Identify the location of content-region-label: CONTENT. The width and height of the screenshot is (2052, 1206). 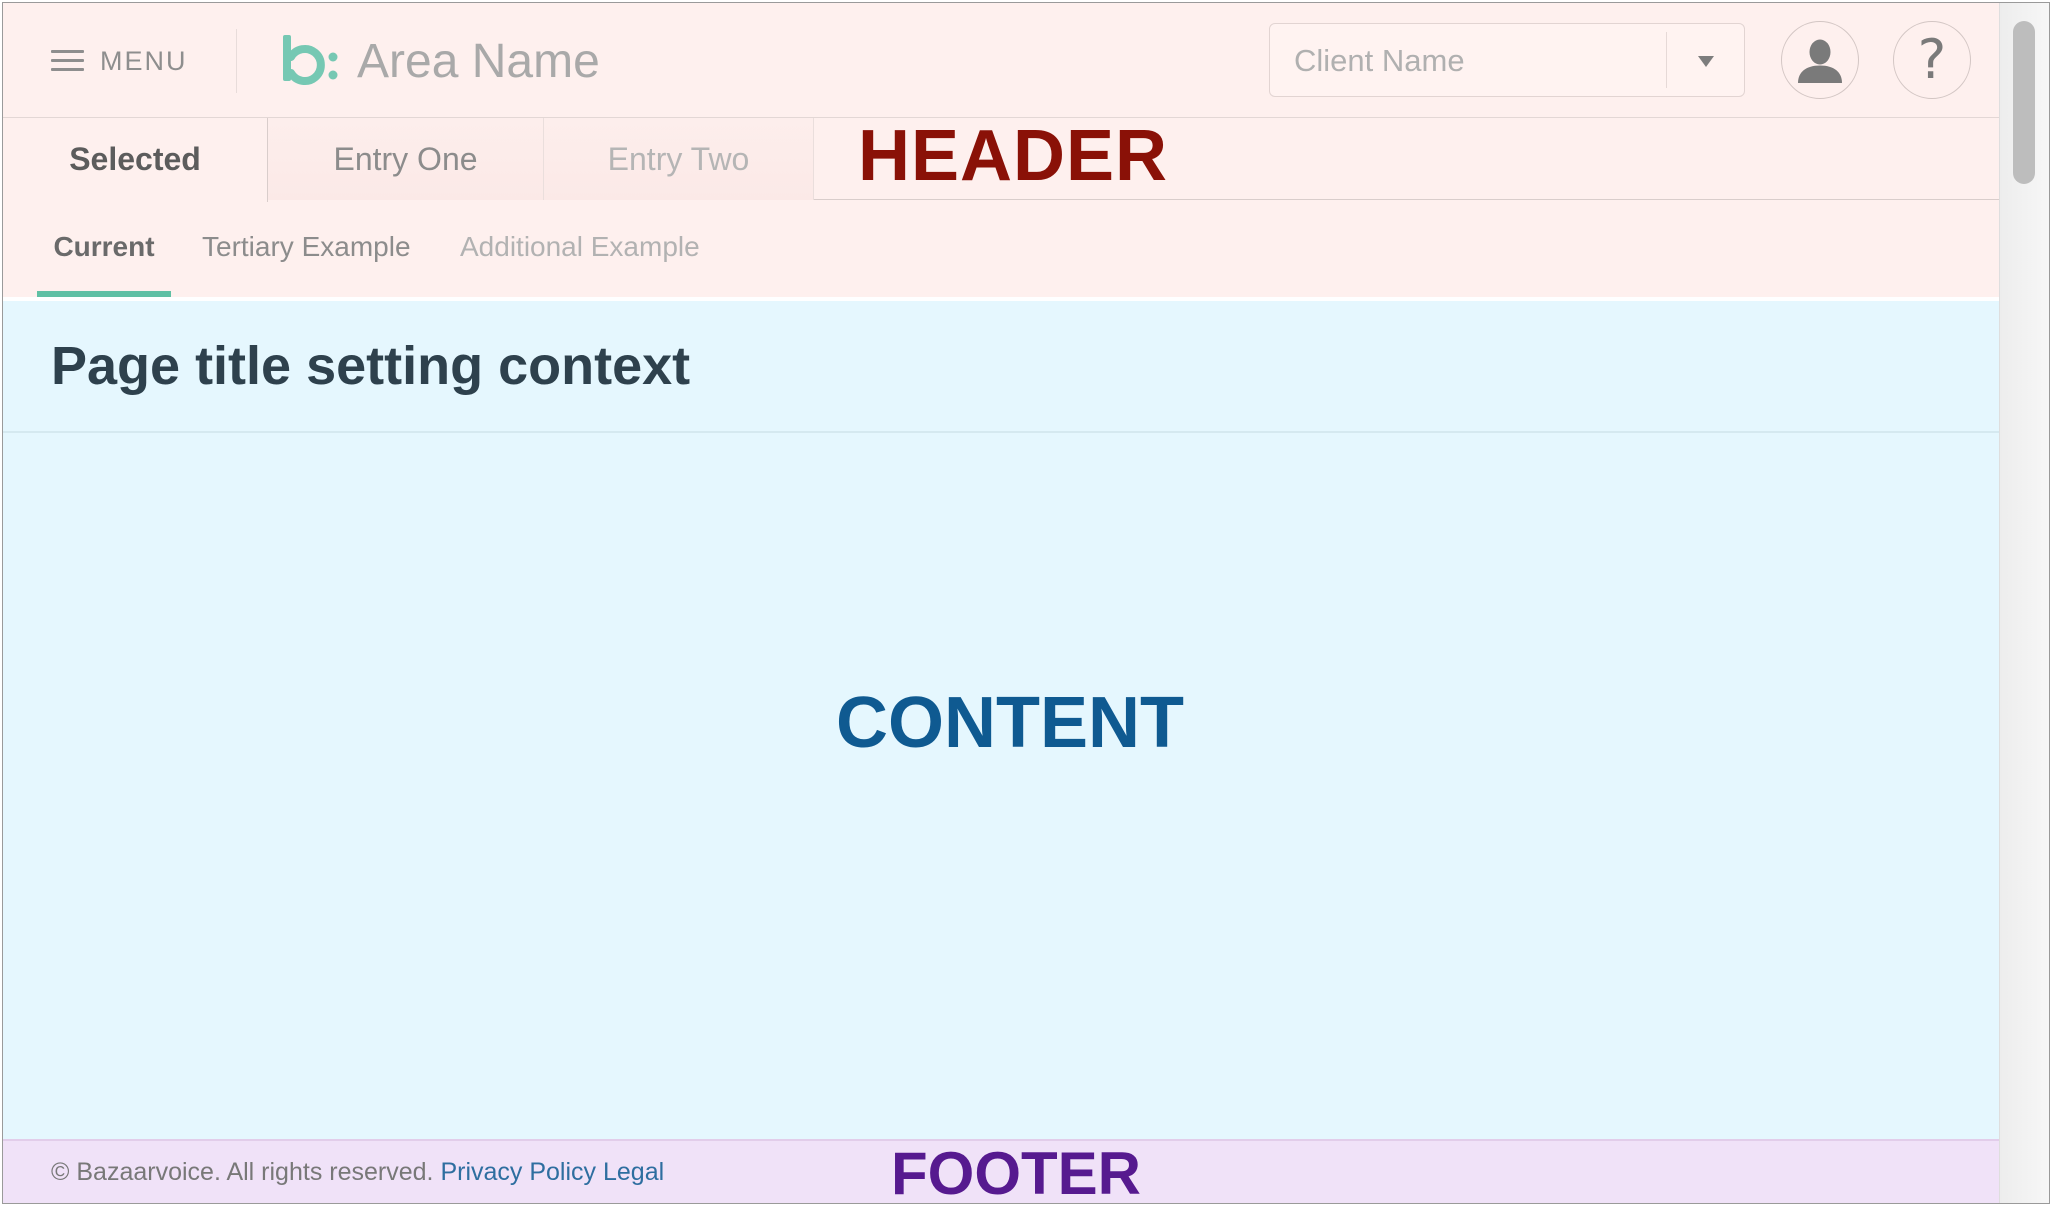
(1010, 723).